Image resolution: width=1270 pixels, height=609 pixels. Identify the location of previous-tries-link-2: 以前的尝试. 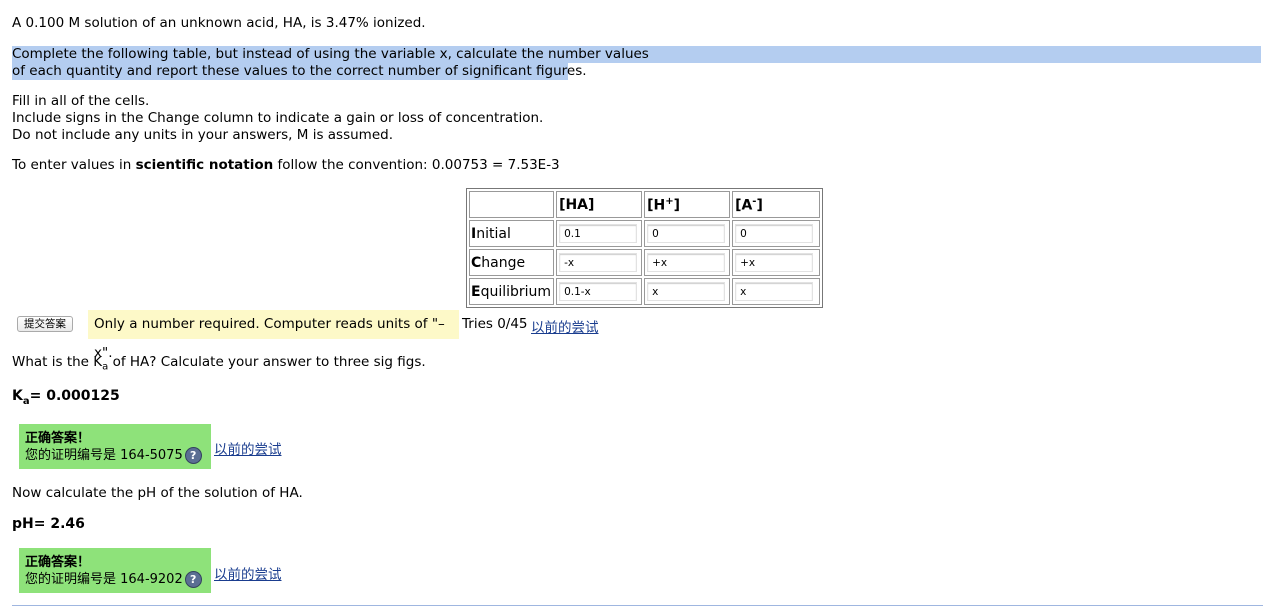
(248, 573).